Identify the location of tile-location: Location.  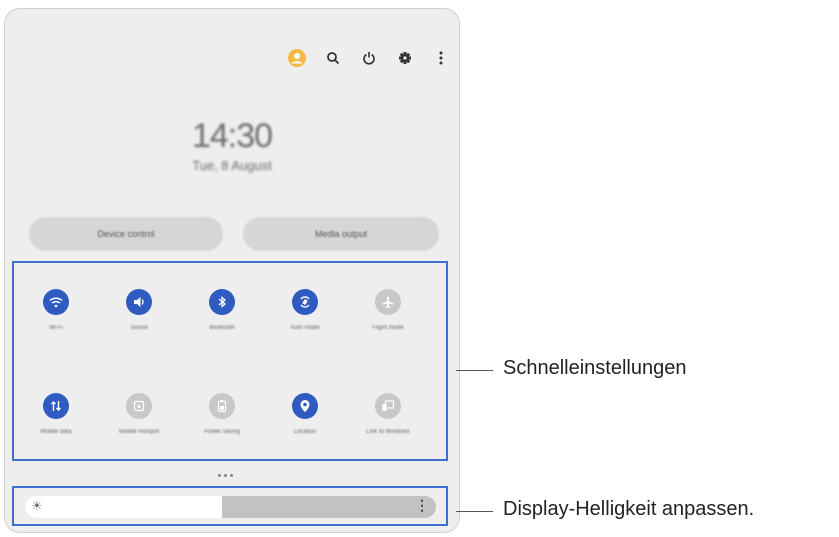
(305, 414).